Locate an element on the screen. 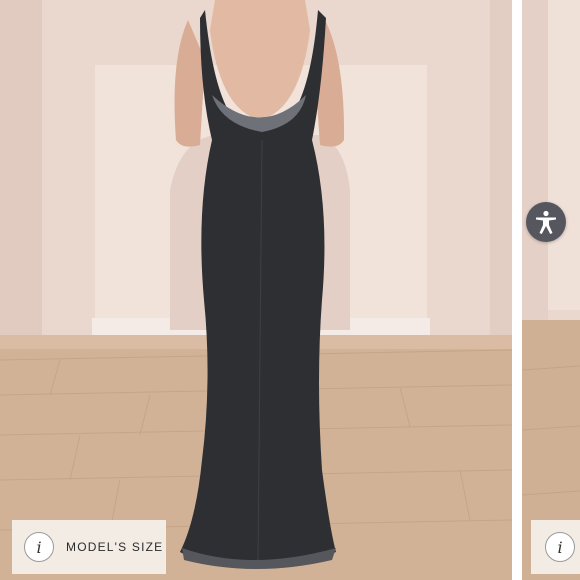  models-size-button: i MODEL'S SIZE is located at coordinates (89, 547).